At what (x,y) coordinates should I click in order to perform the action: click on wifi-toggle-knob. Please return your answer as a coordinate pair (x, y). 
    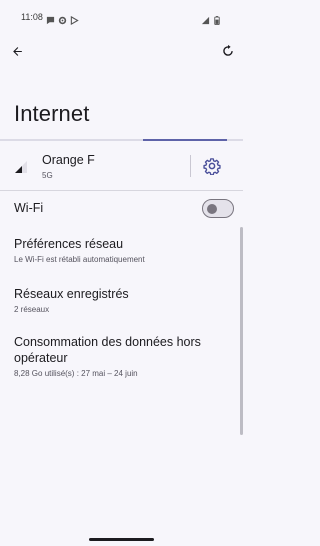
    Looking at the image, I should click on (212, 208).